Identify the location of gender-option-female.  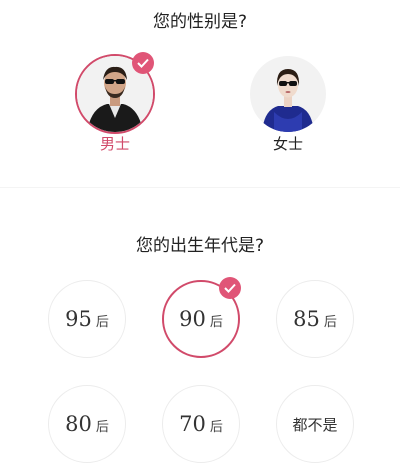
(288, 94).